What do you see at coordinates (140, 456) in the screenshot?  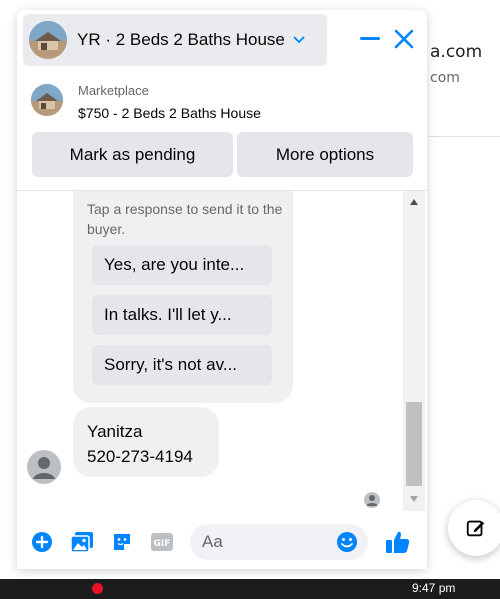 I see `message-phone: 520-273-4194` at bounding box center [140, 456].